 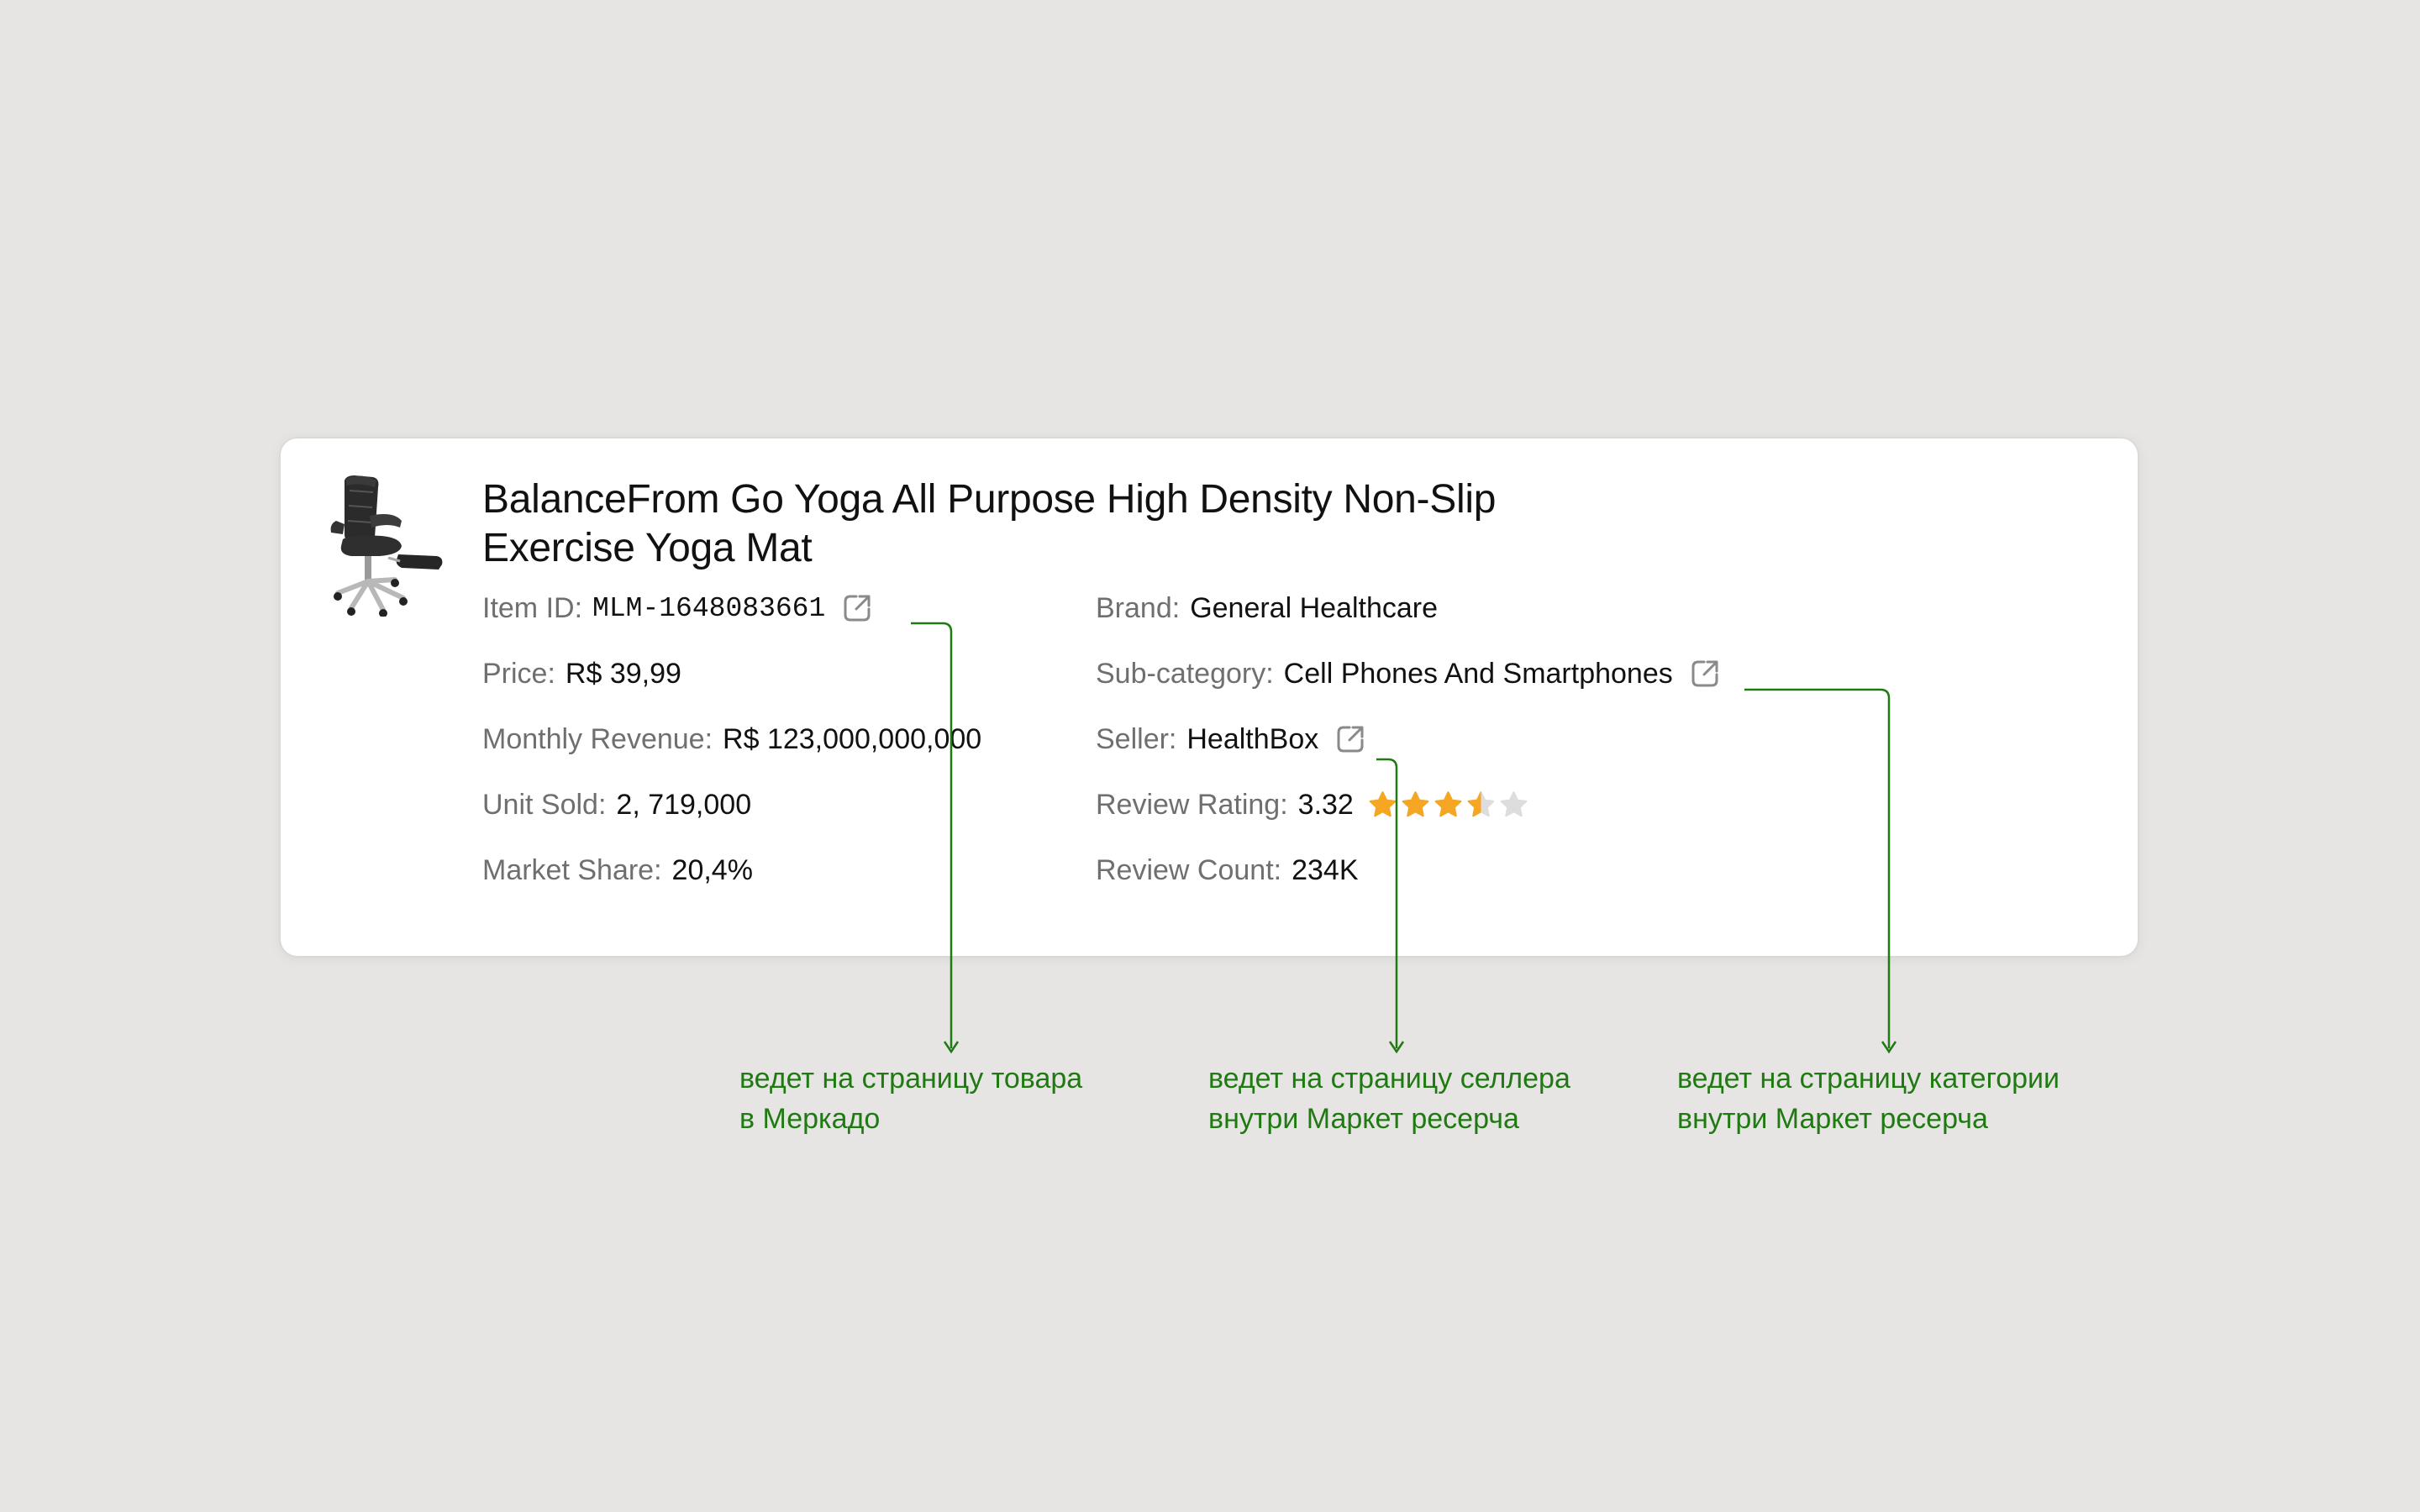 I want to click on market-share-value: 20,4%, so click(x=712, y=869).